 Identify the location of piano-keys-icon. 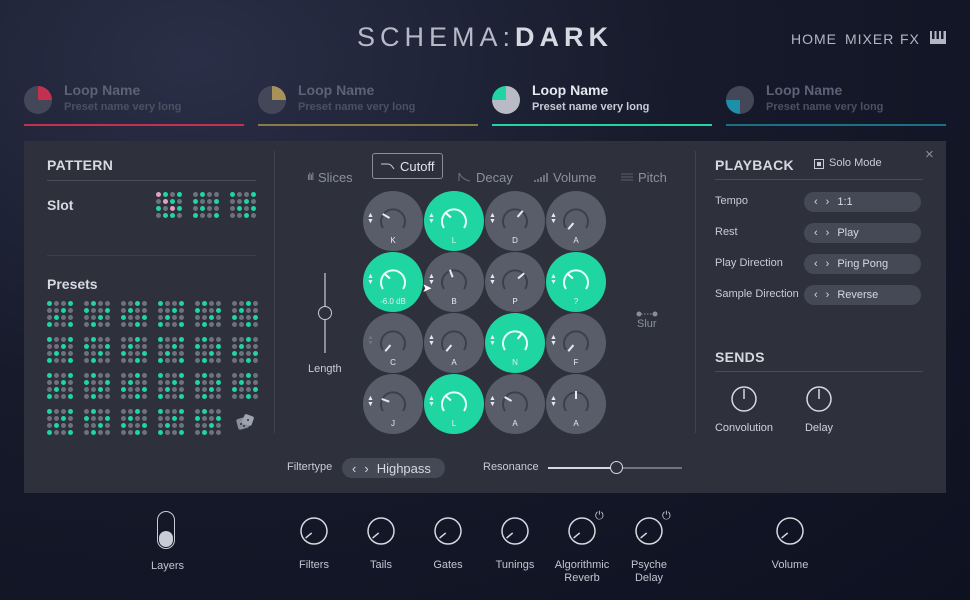
(938, 37).